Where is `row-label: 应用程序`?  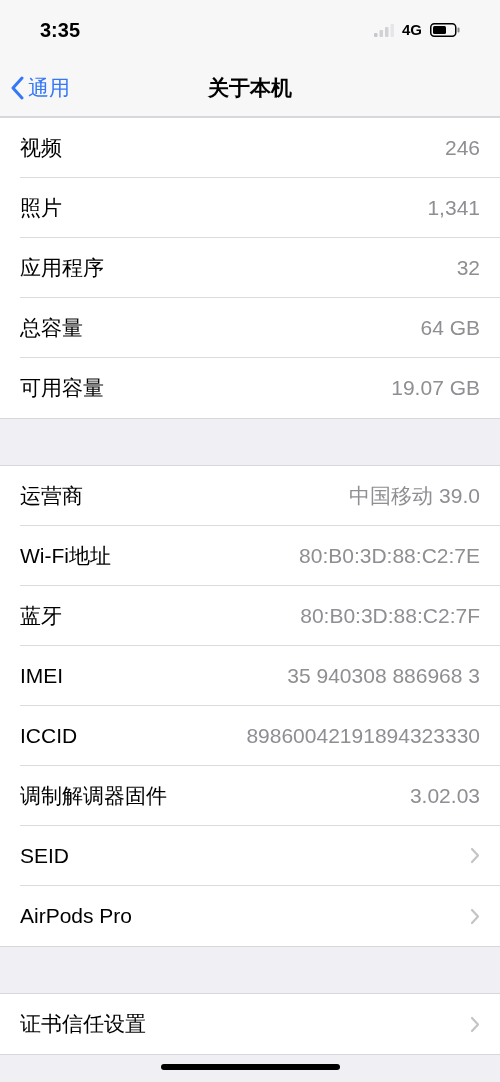
row-label: 应用程序 is located at coordinates (62, 267).